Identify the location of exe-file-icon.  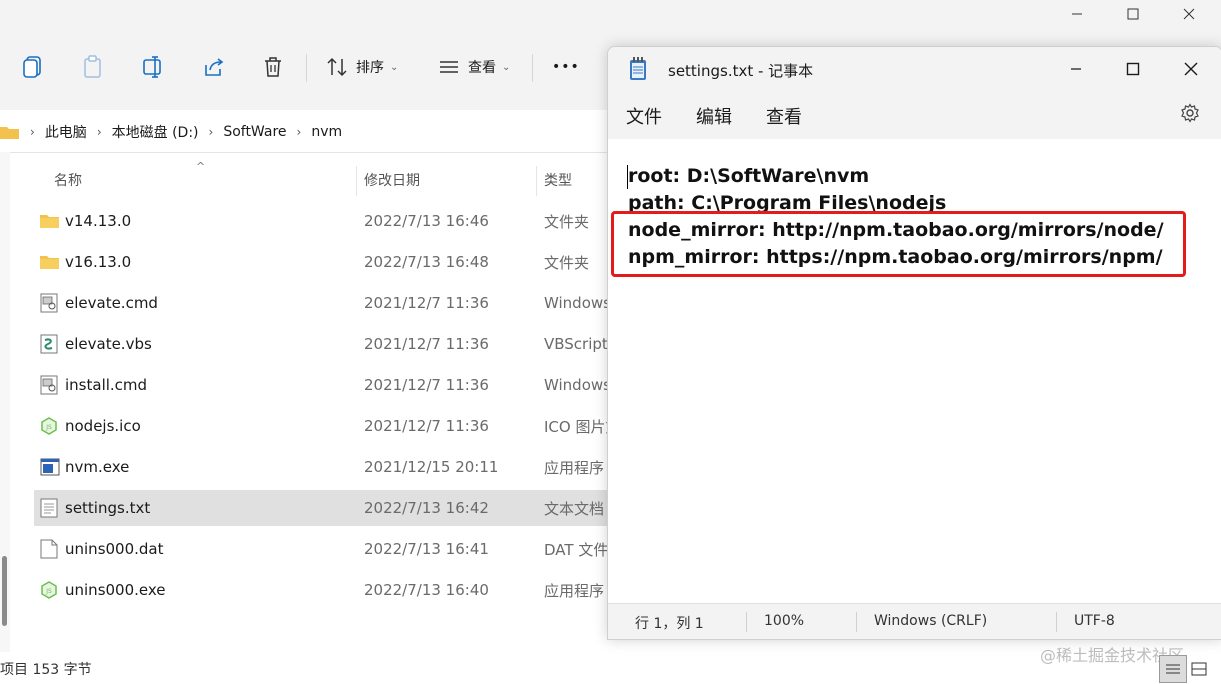
(50, 467).